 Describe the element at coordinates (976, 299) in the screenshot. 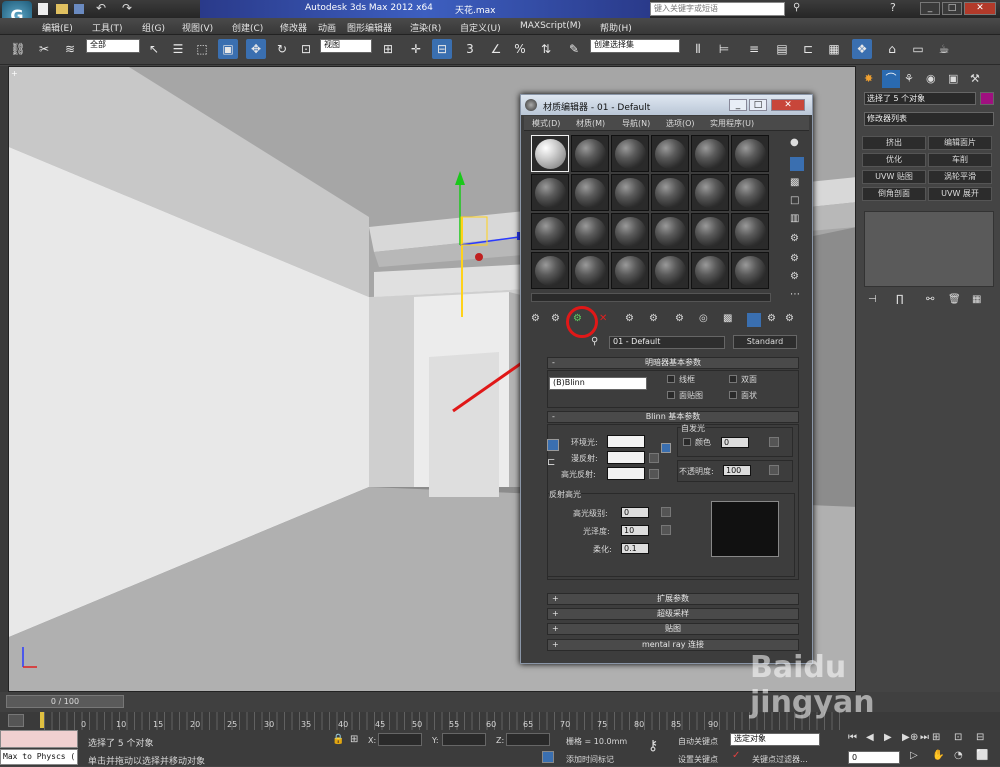

I see `configure-sets-icon: ▦` at that location.